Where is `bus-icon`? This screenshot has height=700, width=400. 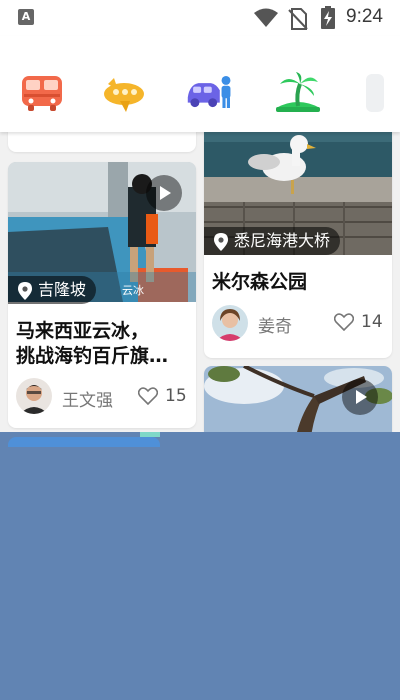
bus-icon is located at coordinates (42, 93).